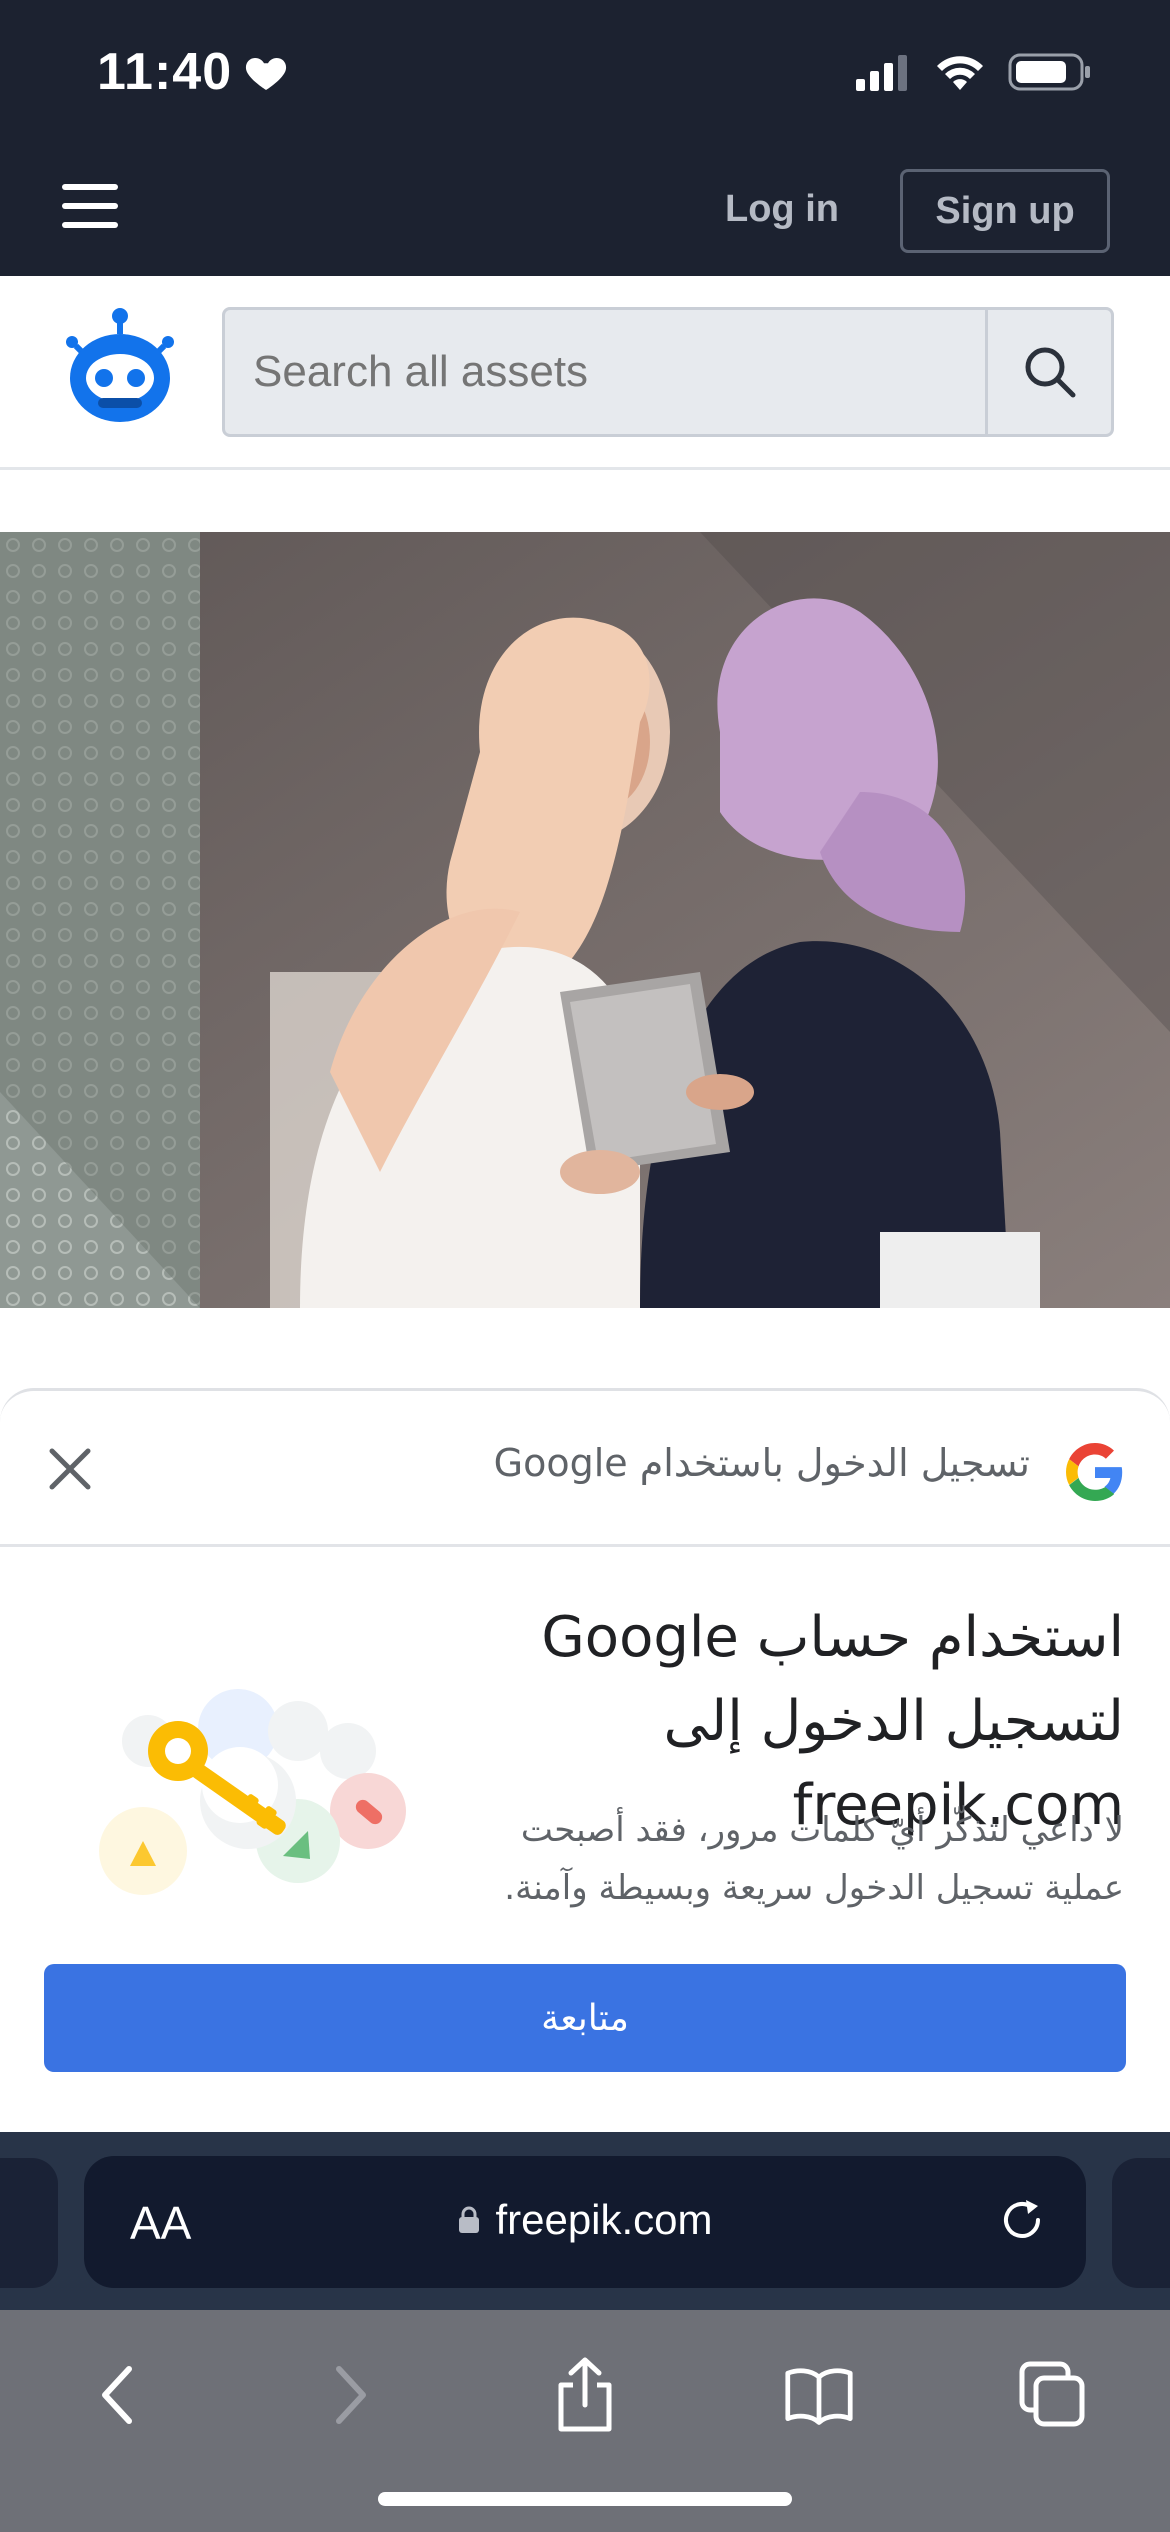 The width and height of the screenshot is (1170, 2532). I want to click on login-link: Log in, so click(782, 209).